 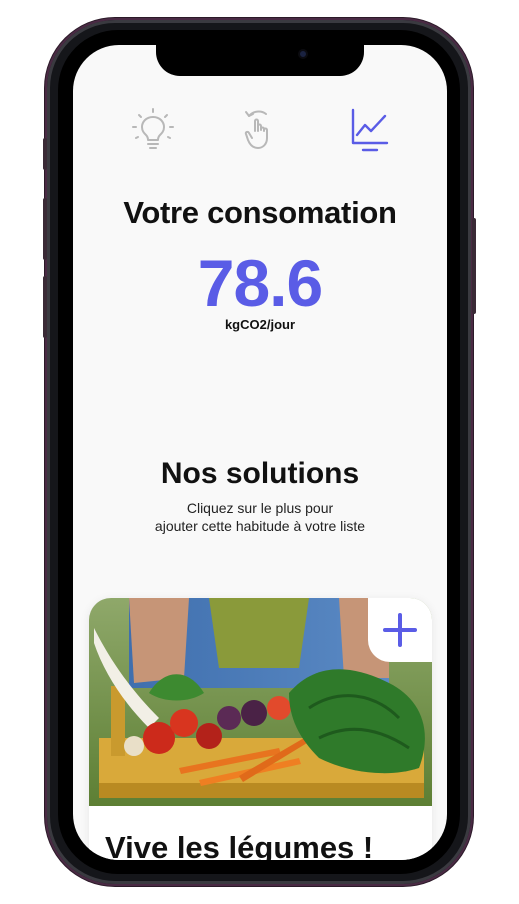 I want to click on swipe-hand-icon, so click(x=261, y=130).